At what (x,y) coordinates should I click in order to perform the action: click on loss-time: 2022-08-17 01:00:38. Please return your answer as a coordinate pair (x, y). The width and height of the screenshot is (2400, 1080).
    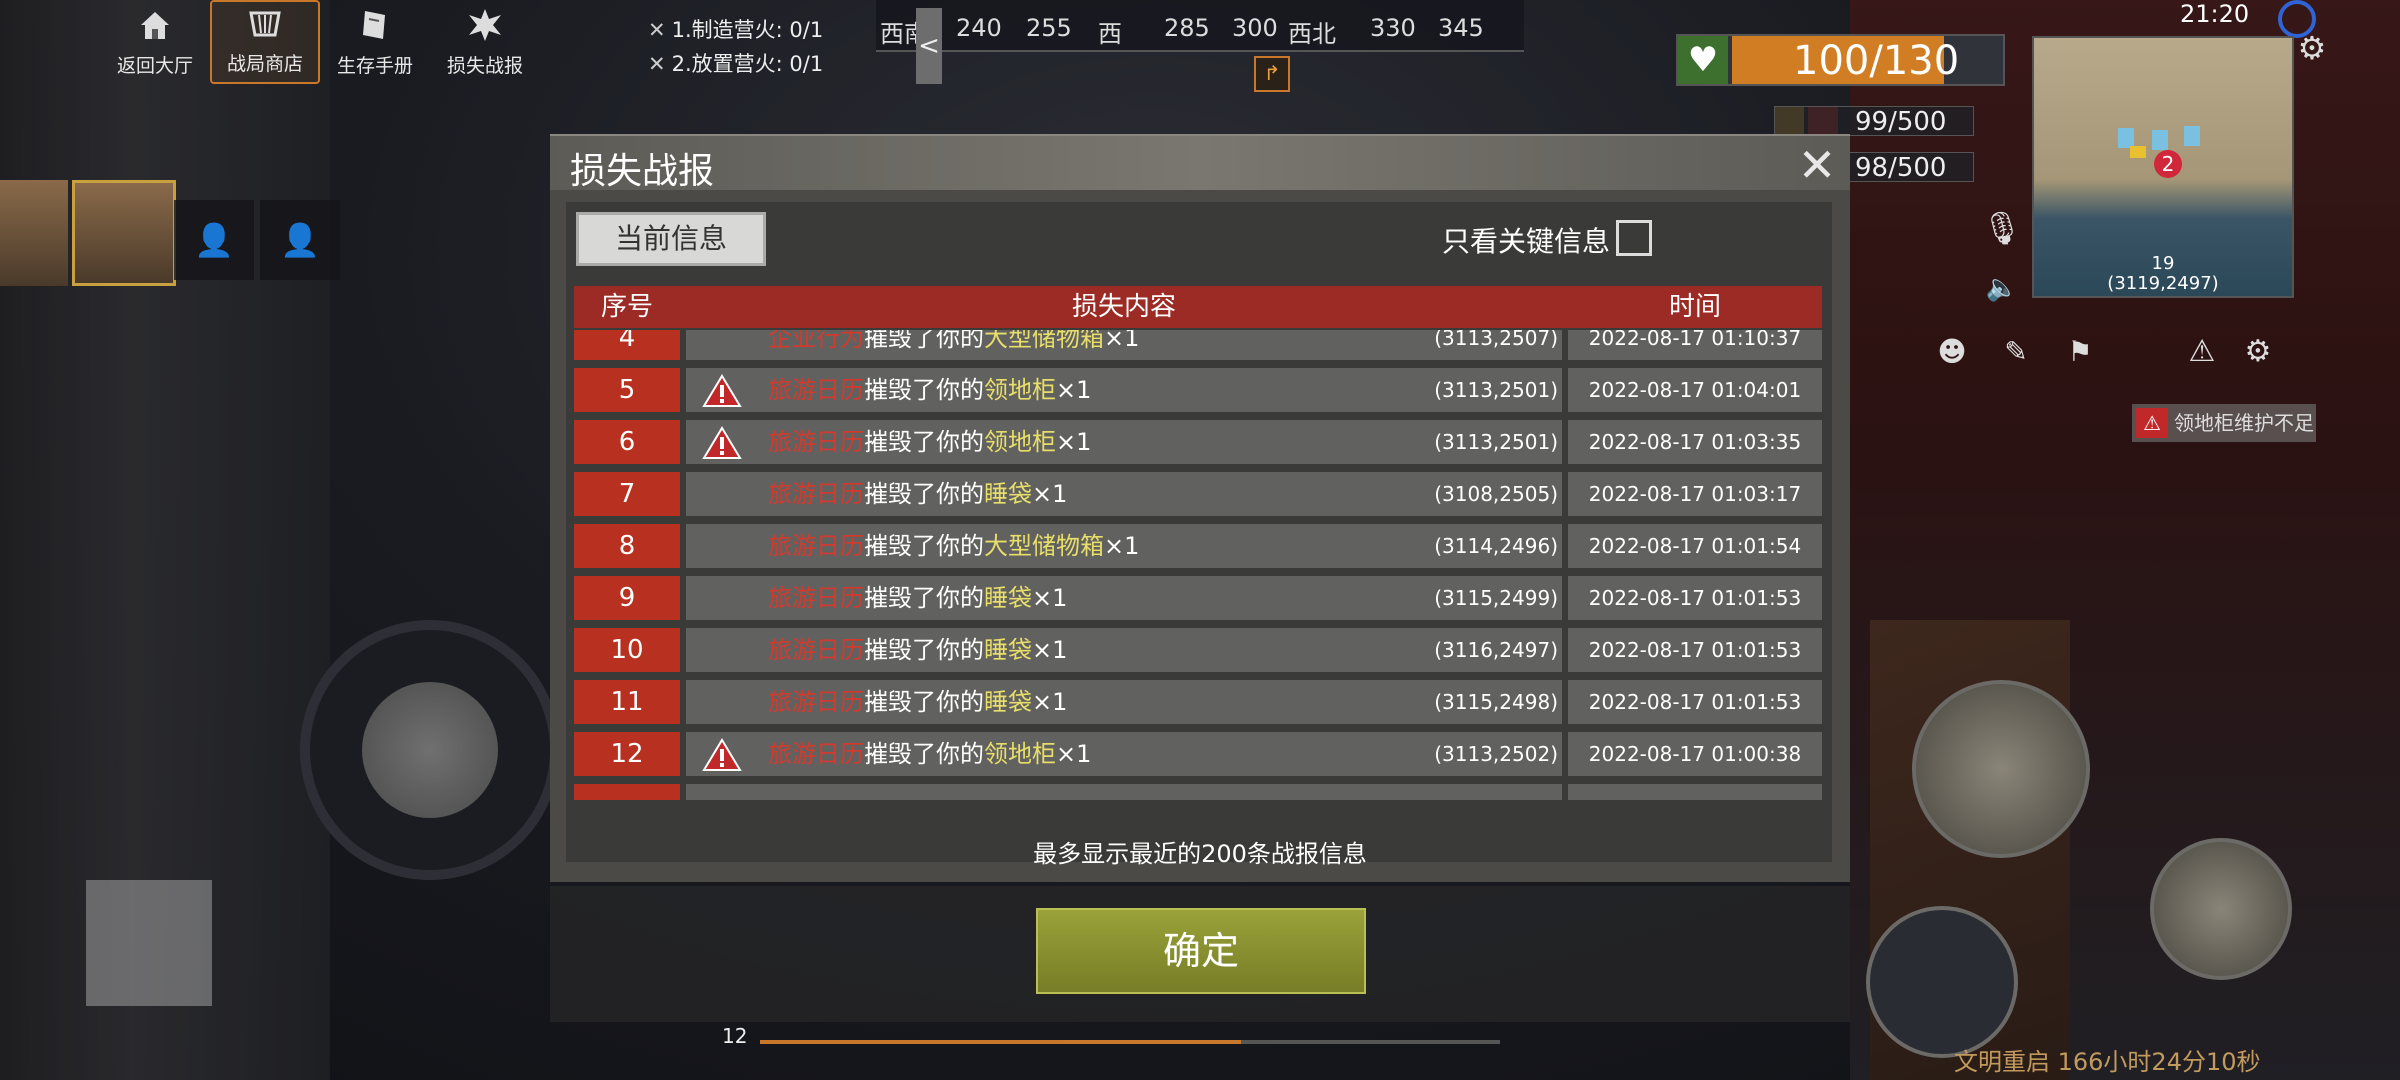
    Looking at the image, I should click on (1695, 754).